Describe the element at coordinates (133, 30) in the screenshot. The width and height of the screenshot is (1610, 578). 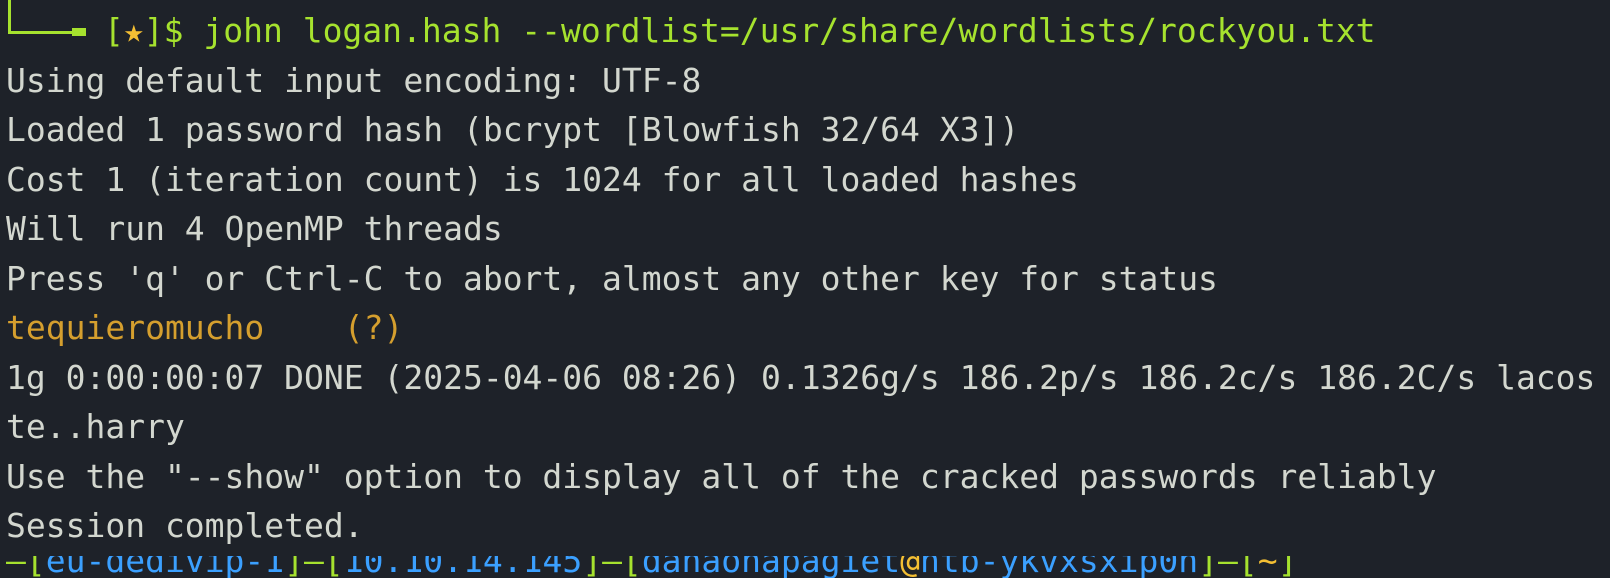
I see `prompt-star-icon: ★` at that location.